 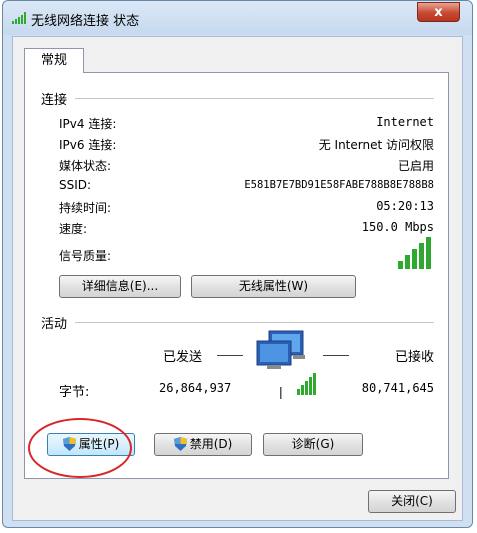 What do you see at coordinates (85, 166) in the screenshot?
I see `media-state-label: 媒体状态:` at bounding box center [85, 166].